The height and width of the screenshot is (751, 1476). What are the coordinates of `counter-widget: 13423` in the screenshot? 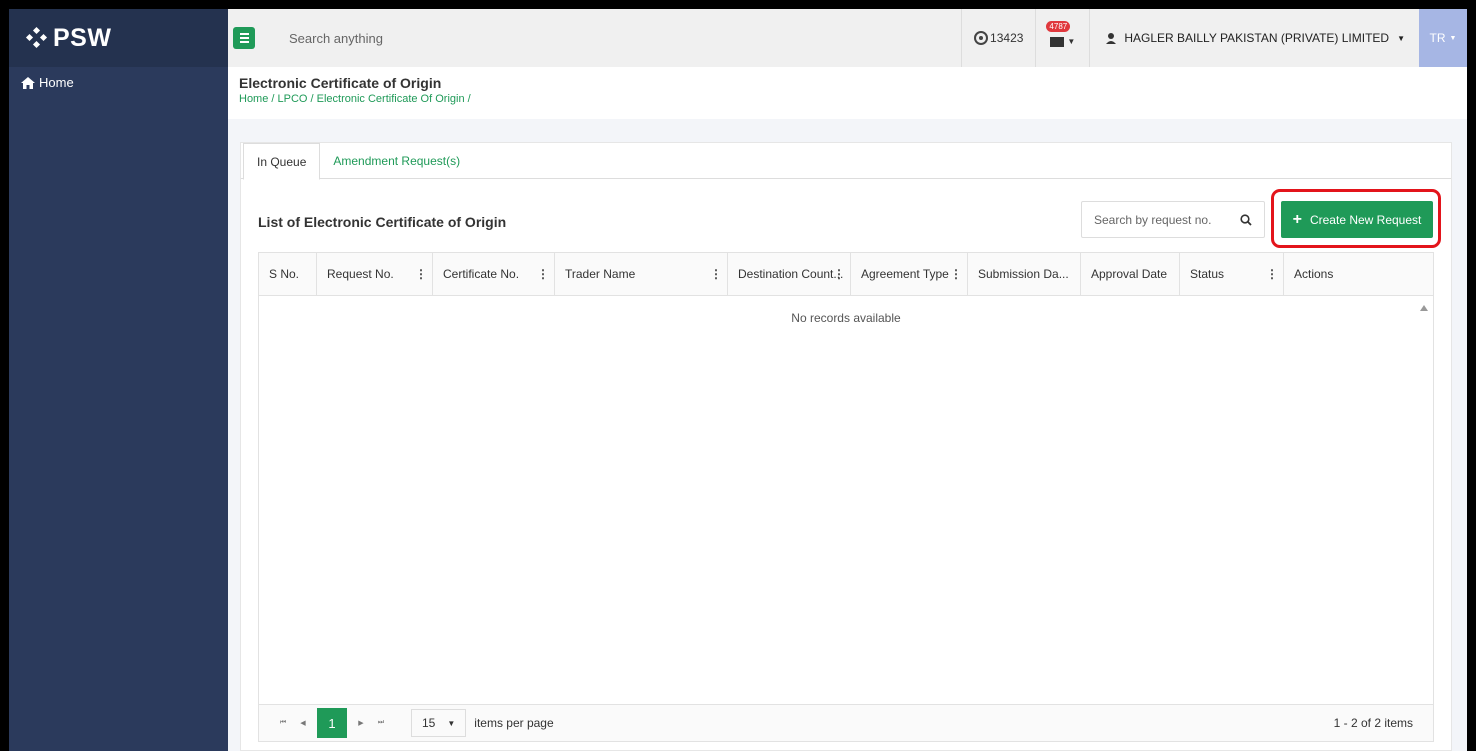 It's located at (998, 38).